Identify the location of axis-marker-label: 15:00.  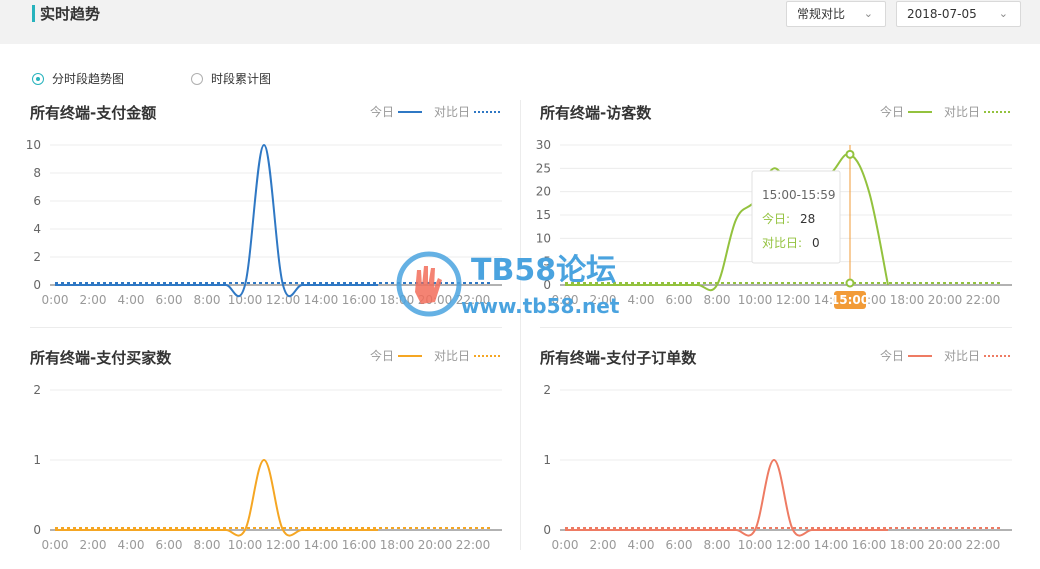
(850, 300).